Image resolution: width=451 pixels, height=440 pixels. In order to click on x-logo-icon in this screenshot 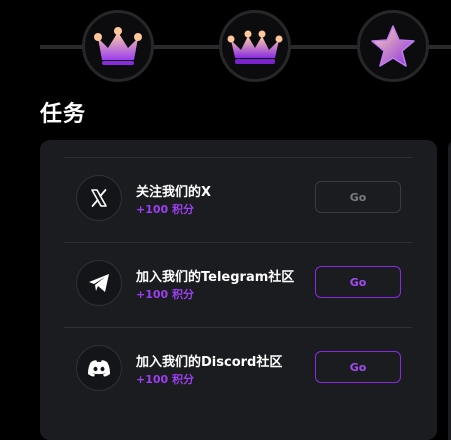, I will do `click(99, 198)`.